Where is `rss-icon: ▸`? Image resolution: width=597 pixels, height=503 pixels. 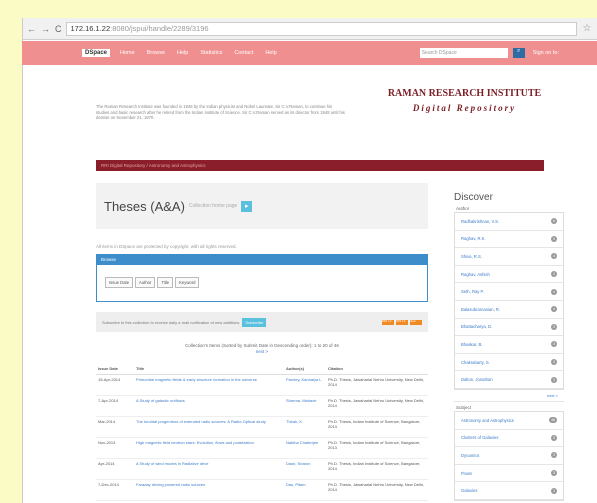
rss-icon: ▸ is located at coordinates (247, 206).